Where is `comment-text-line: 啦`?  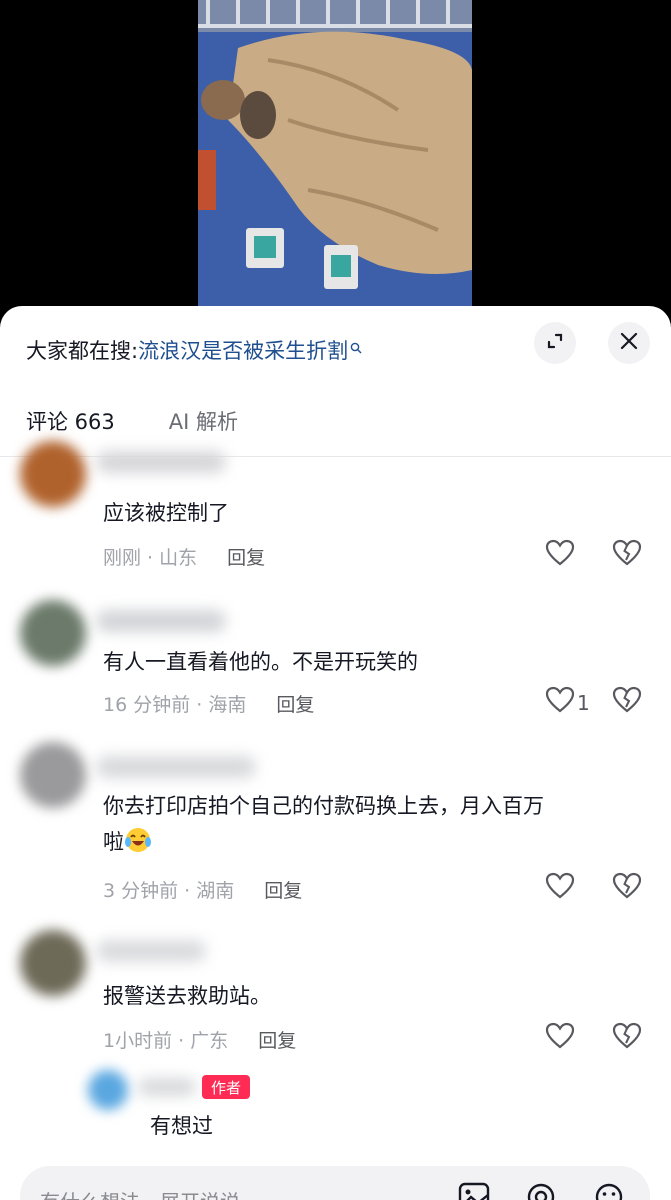
comment-text-line: 啦 is located at coordinates (373, 844).